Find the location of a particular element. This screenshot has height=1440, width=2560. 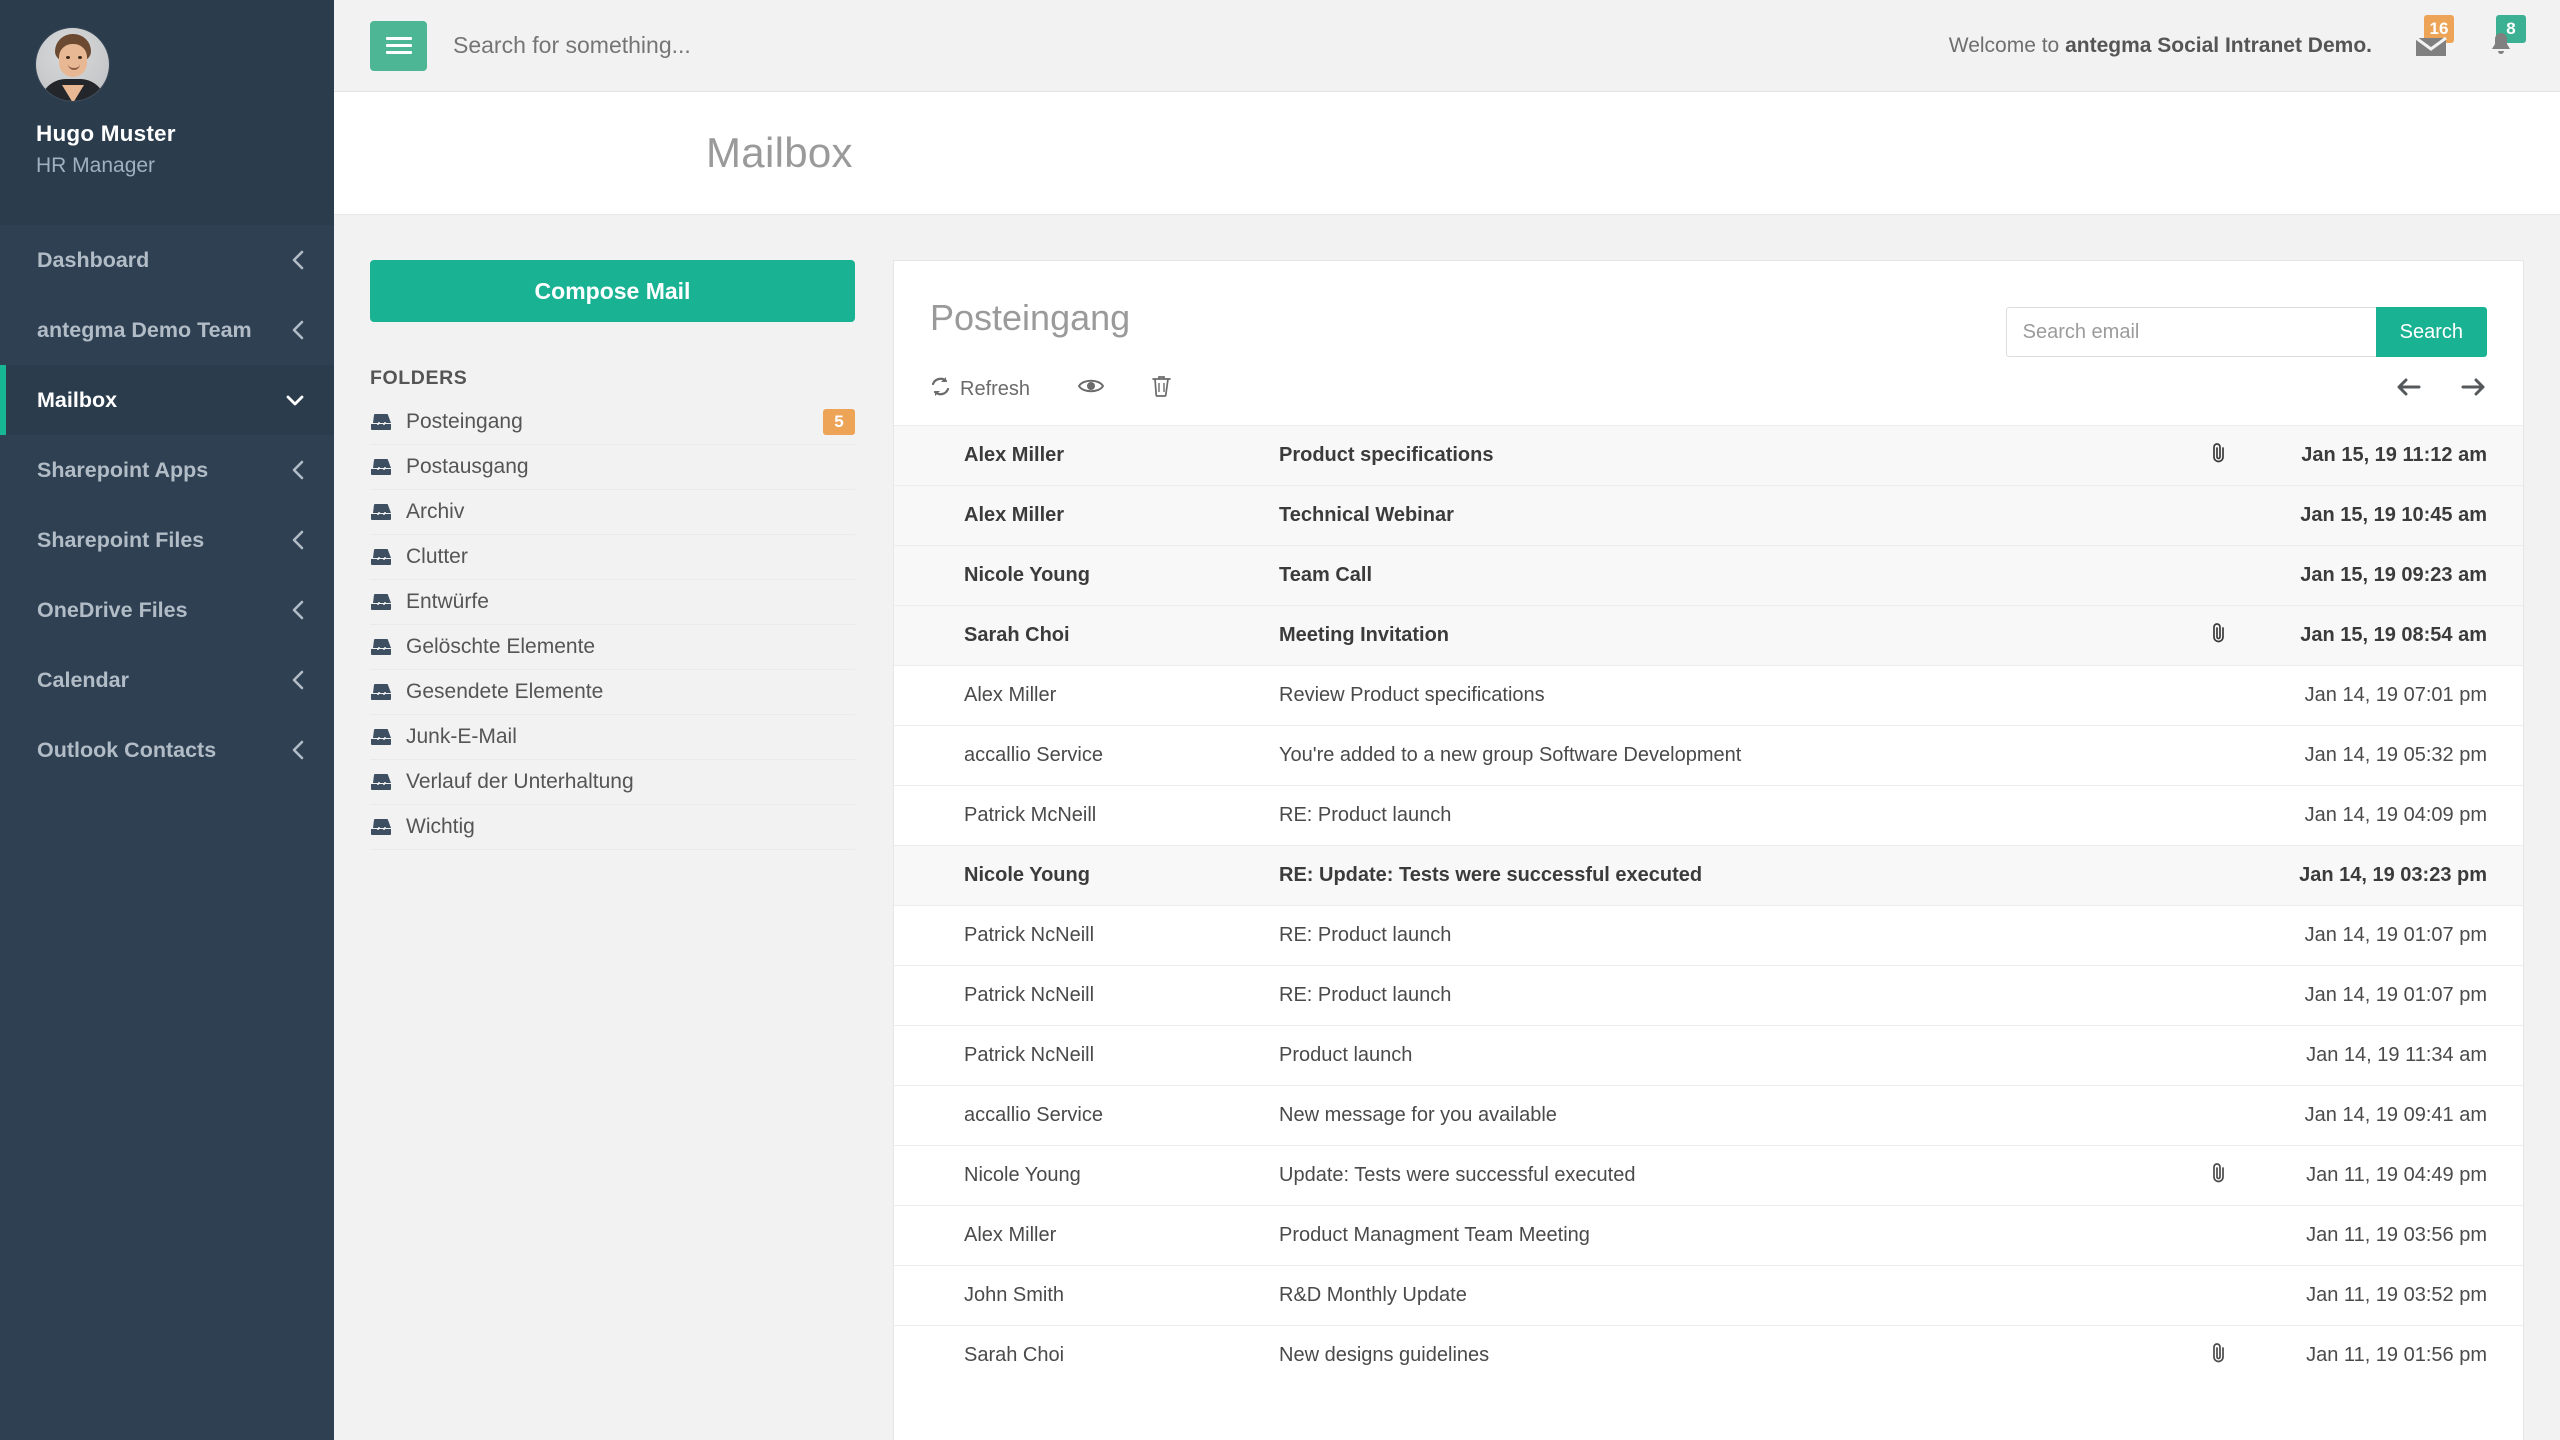

folder-label: Gesendete Elemente is located at coordinates (505, 691).